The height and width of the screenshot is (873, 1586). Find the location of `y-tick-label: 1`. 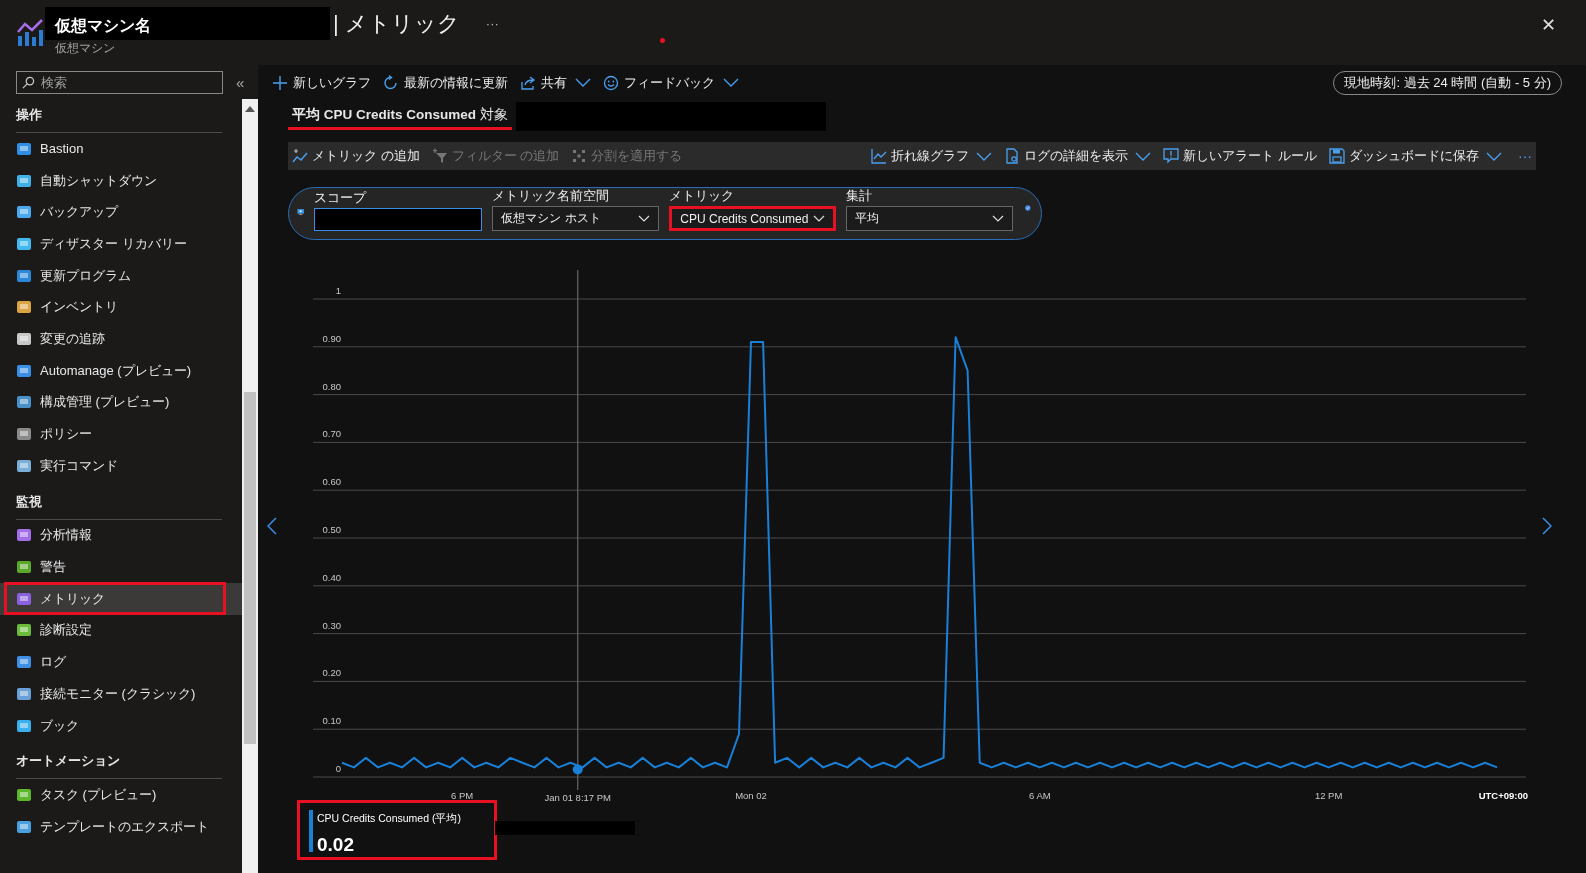

y-tick-label: 1 is located at coordinates (338, 290).